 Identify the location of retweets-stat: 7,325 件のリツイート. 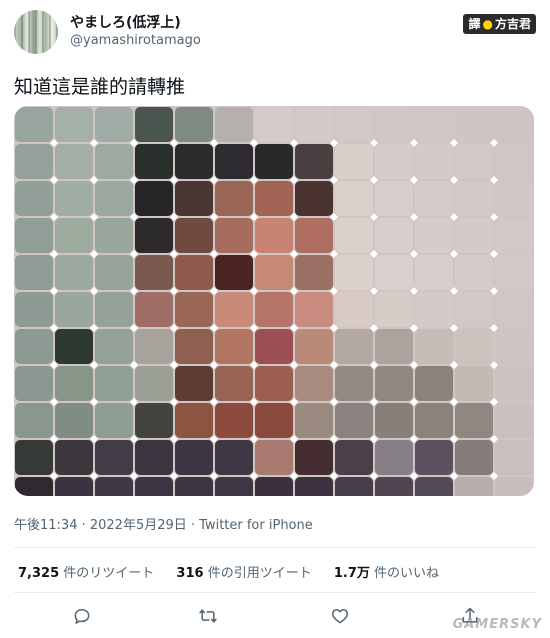
(86, 573).